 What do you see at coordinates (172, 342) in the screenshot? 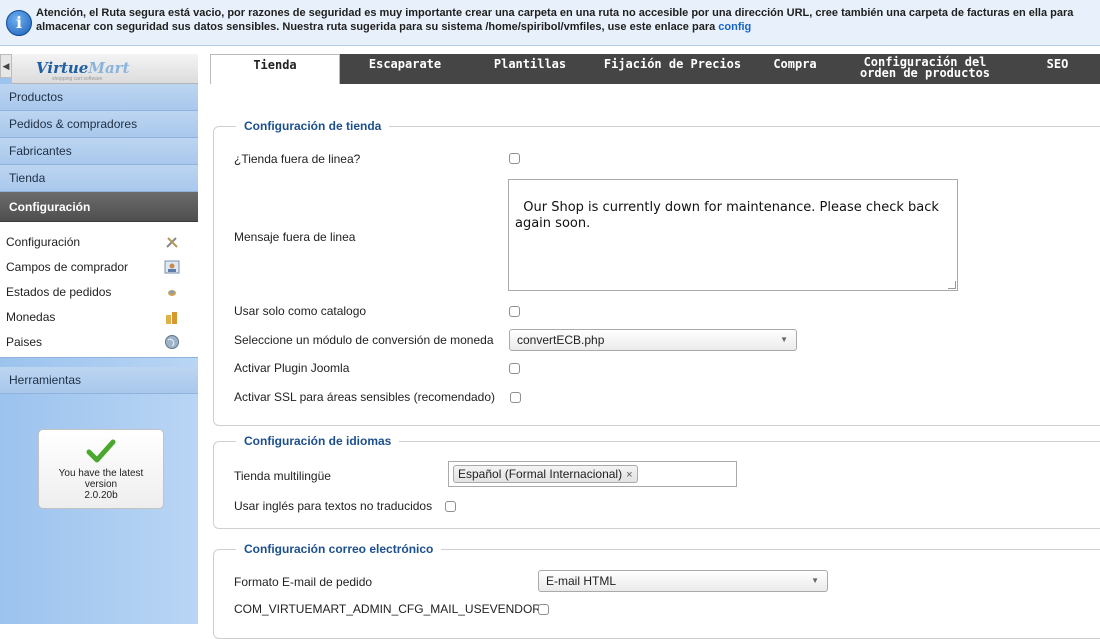
I see `globe-icon` at bounding box center [172, 342].